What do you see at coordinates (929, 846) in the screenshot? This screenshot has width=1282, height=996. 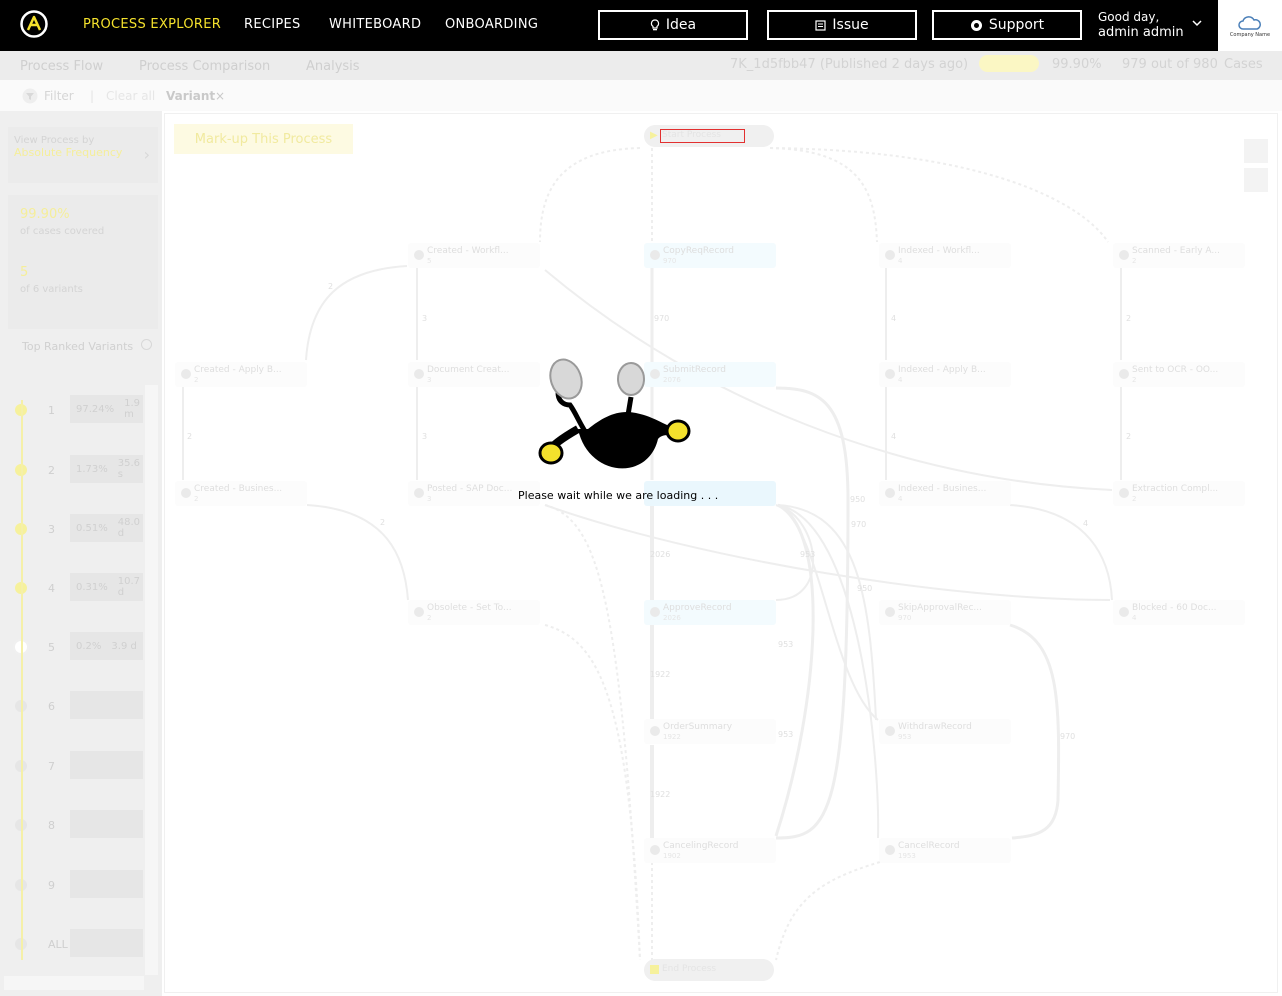 I see `node-label: CancelRecord` at bounding box center [929, 846].